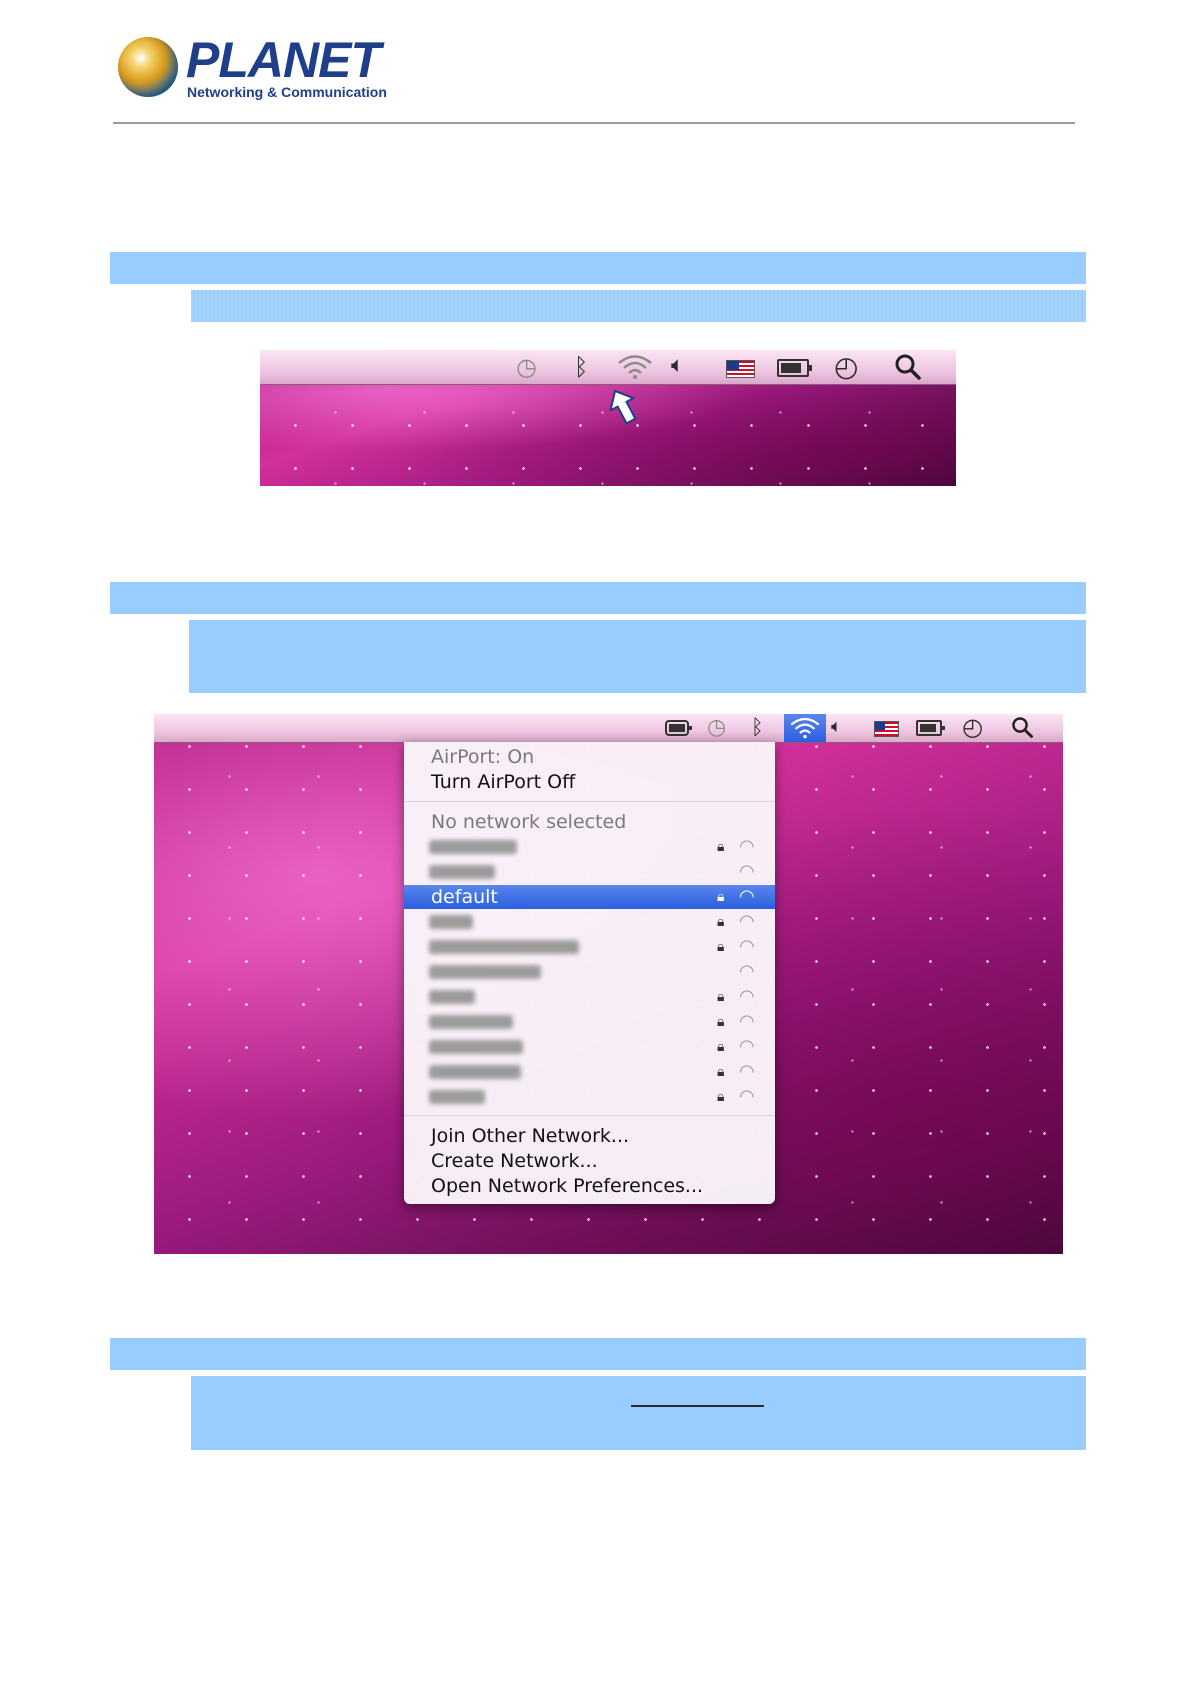  Describe the element at coordinates (589, 897) in the screenshot. I see `network-item-default: default 🔒︎ ◠` at that location.